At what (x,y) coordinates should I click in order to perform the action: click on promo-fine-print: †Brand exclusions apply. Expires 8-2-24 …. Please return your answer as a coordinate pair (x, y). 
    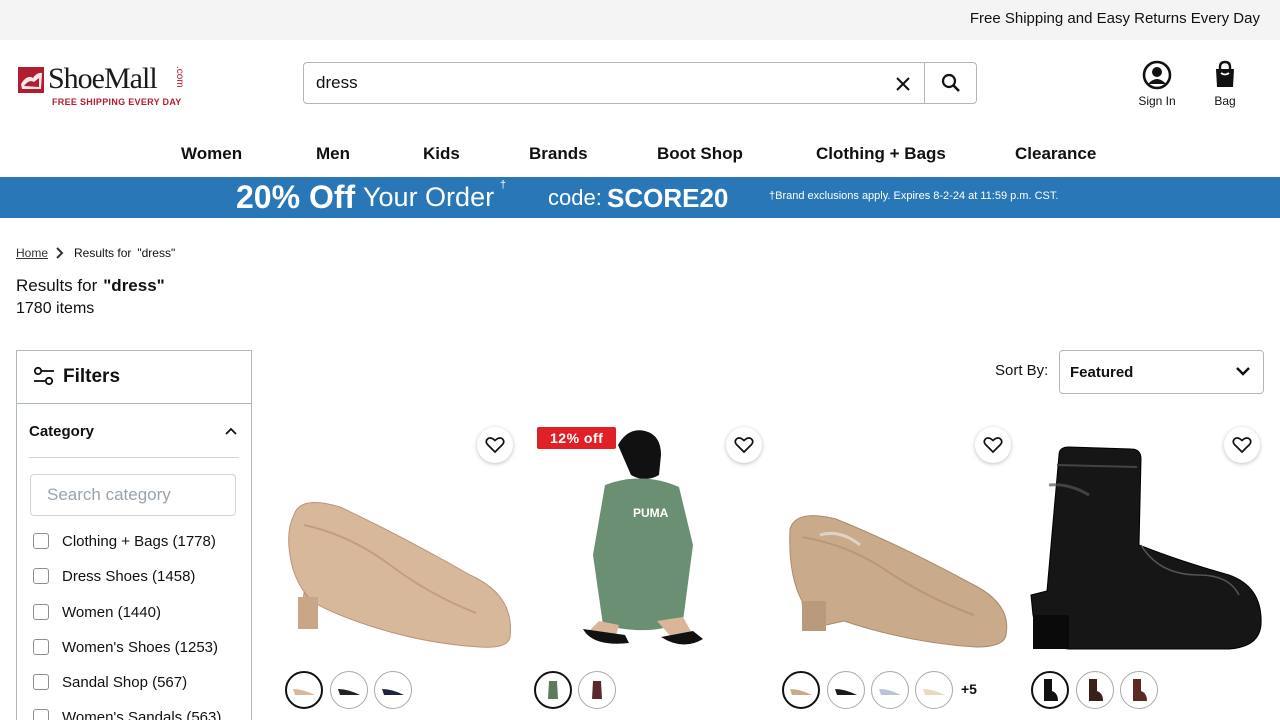
    Looking at the image, I should click on (914, 196).